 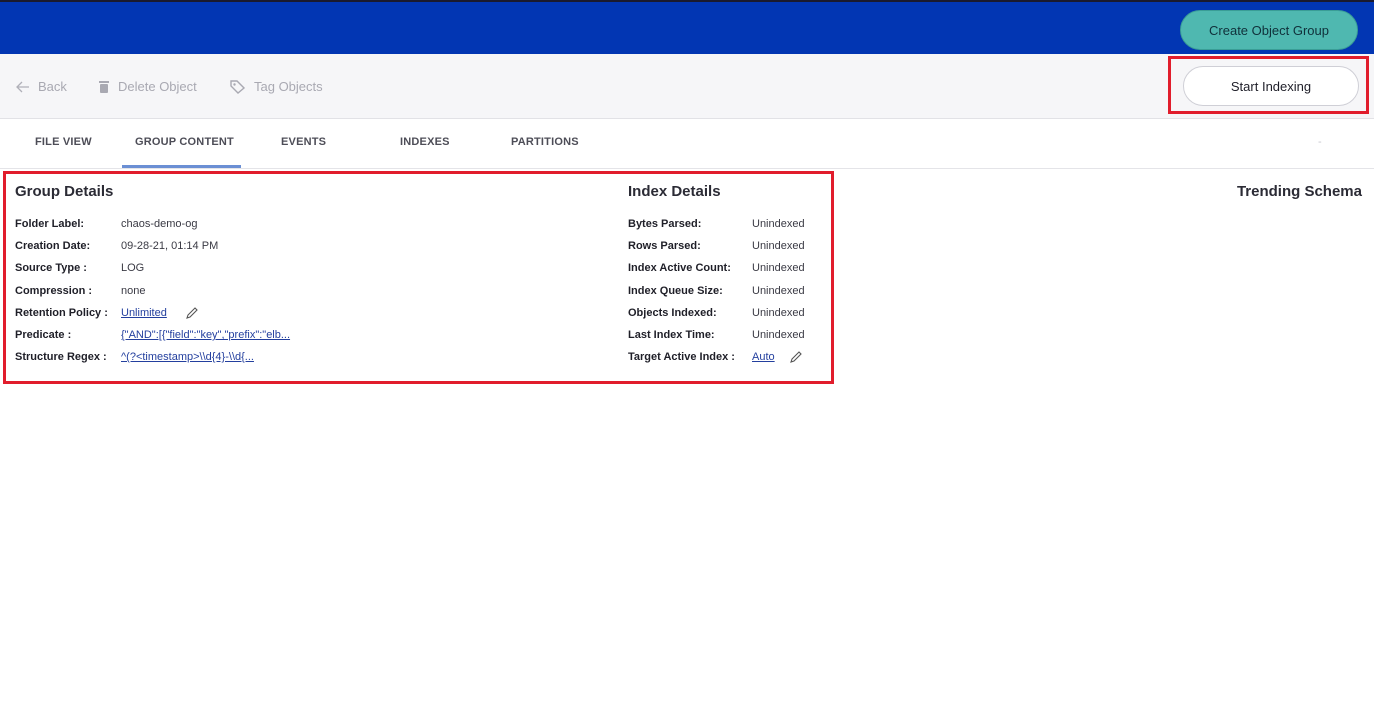 I want to click on tab-file-view: FILE VIEW, so click(x=63, y=142).